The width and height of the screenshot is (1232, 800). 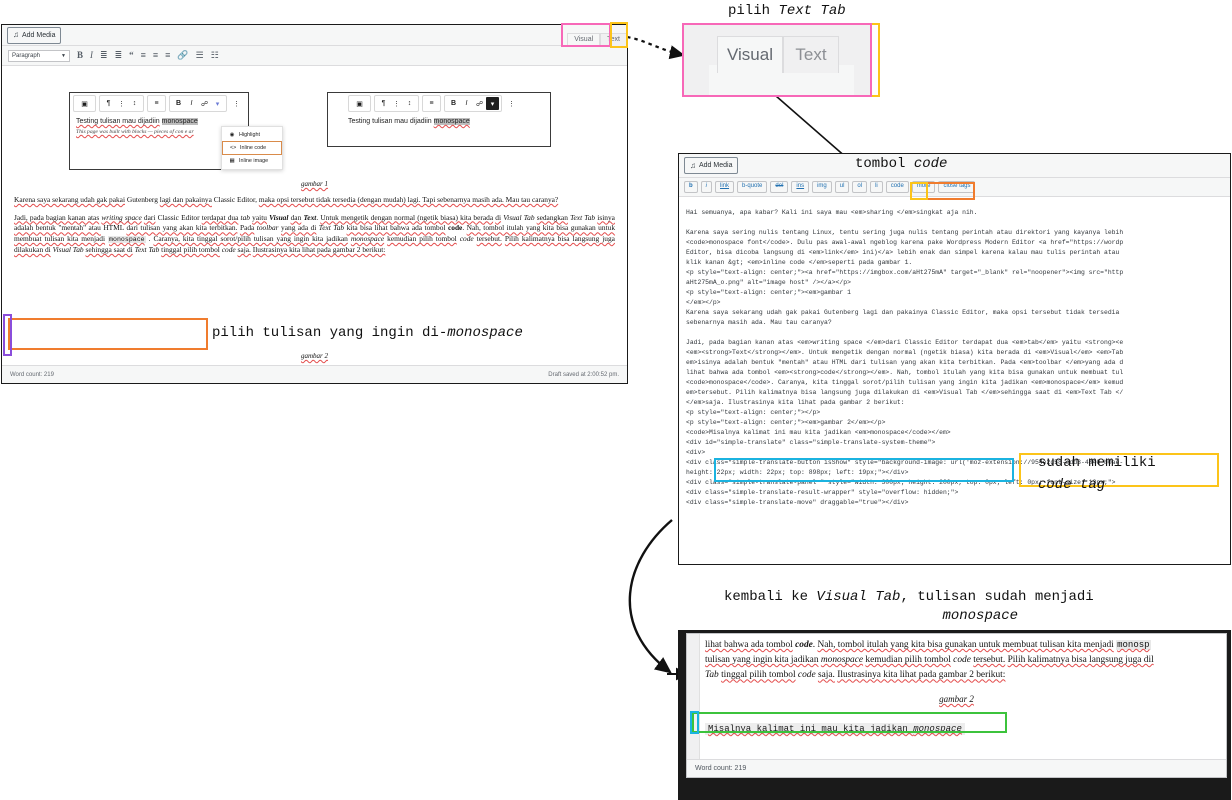 I want to click on menu-item-inline-code: <> Inline code, so click(x=252, y=148).